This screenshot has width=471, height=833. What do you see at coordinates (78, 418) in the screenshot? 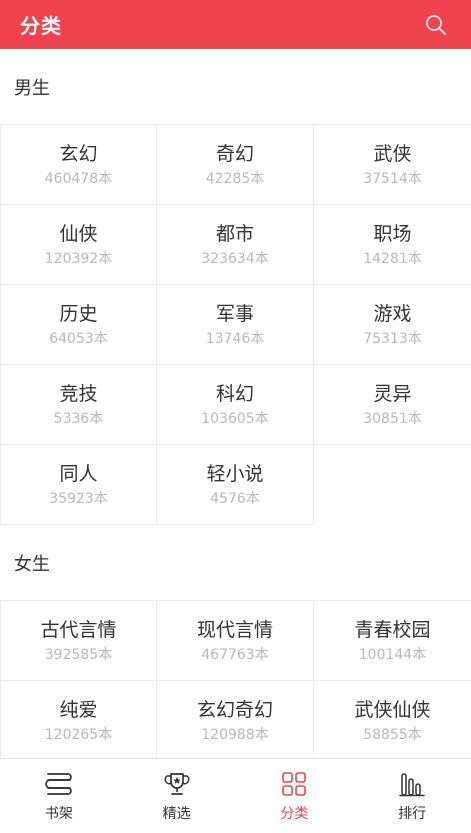
I see `category-count: 5336本` at bounding box center [78, 418].